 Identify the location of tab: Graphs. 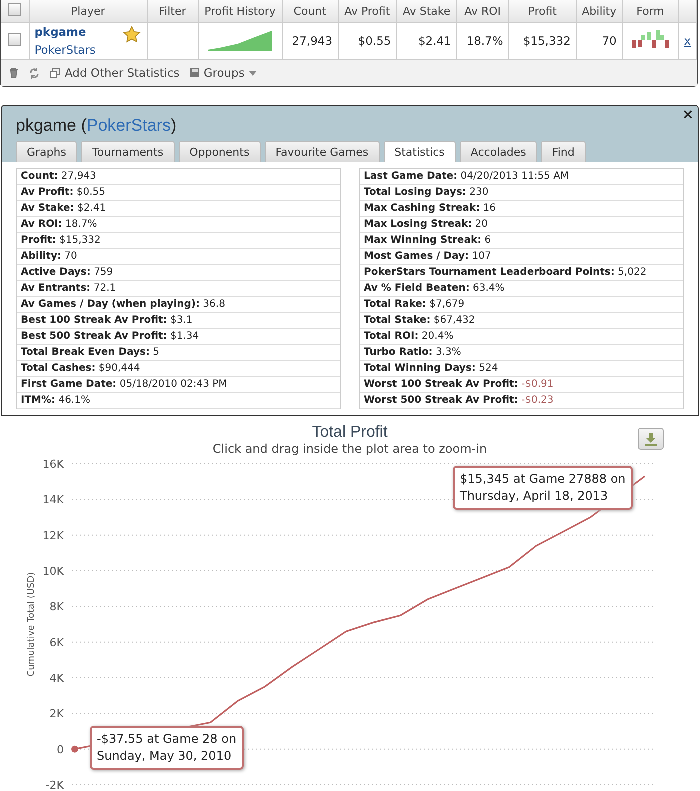
(47, 151).